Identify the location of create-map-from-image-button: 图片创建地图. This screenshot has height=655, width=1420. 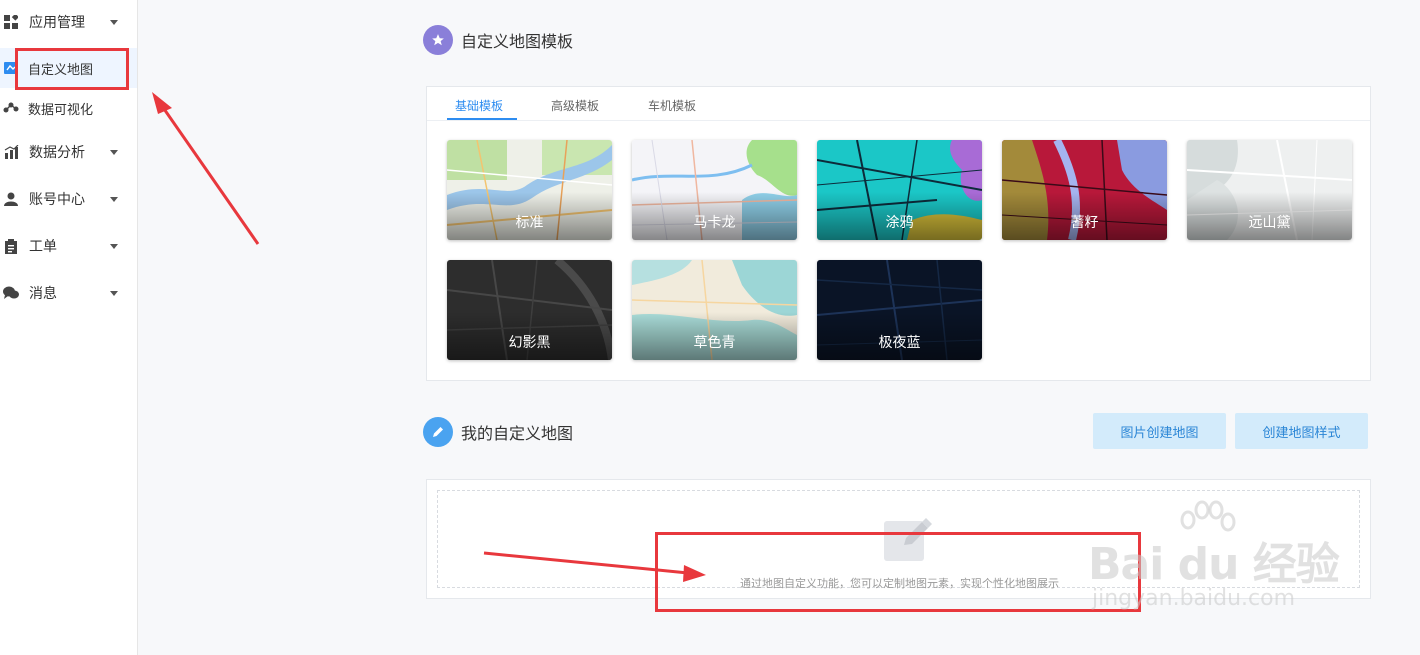
(1159, 431).